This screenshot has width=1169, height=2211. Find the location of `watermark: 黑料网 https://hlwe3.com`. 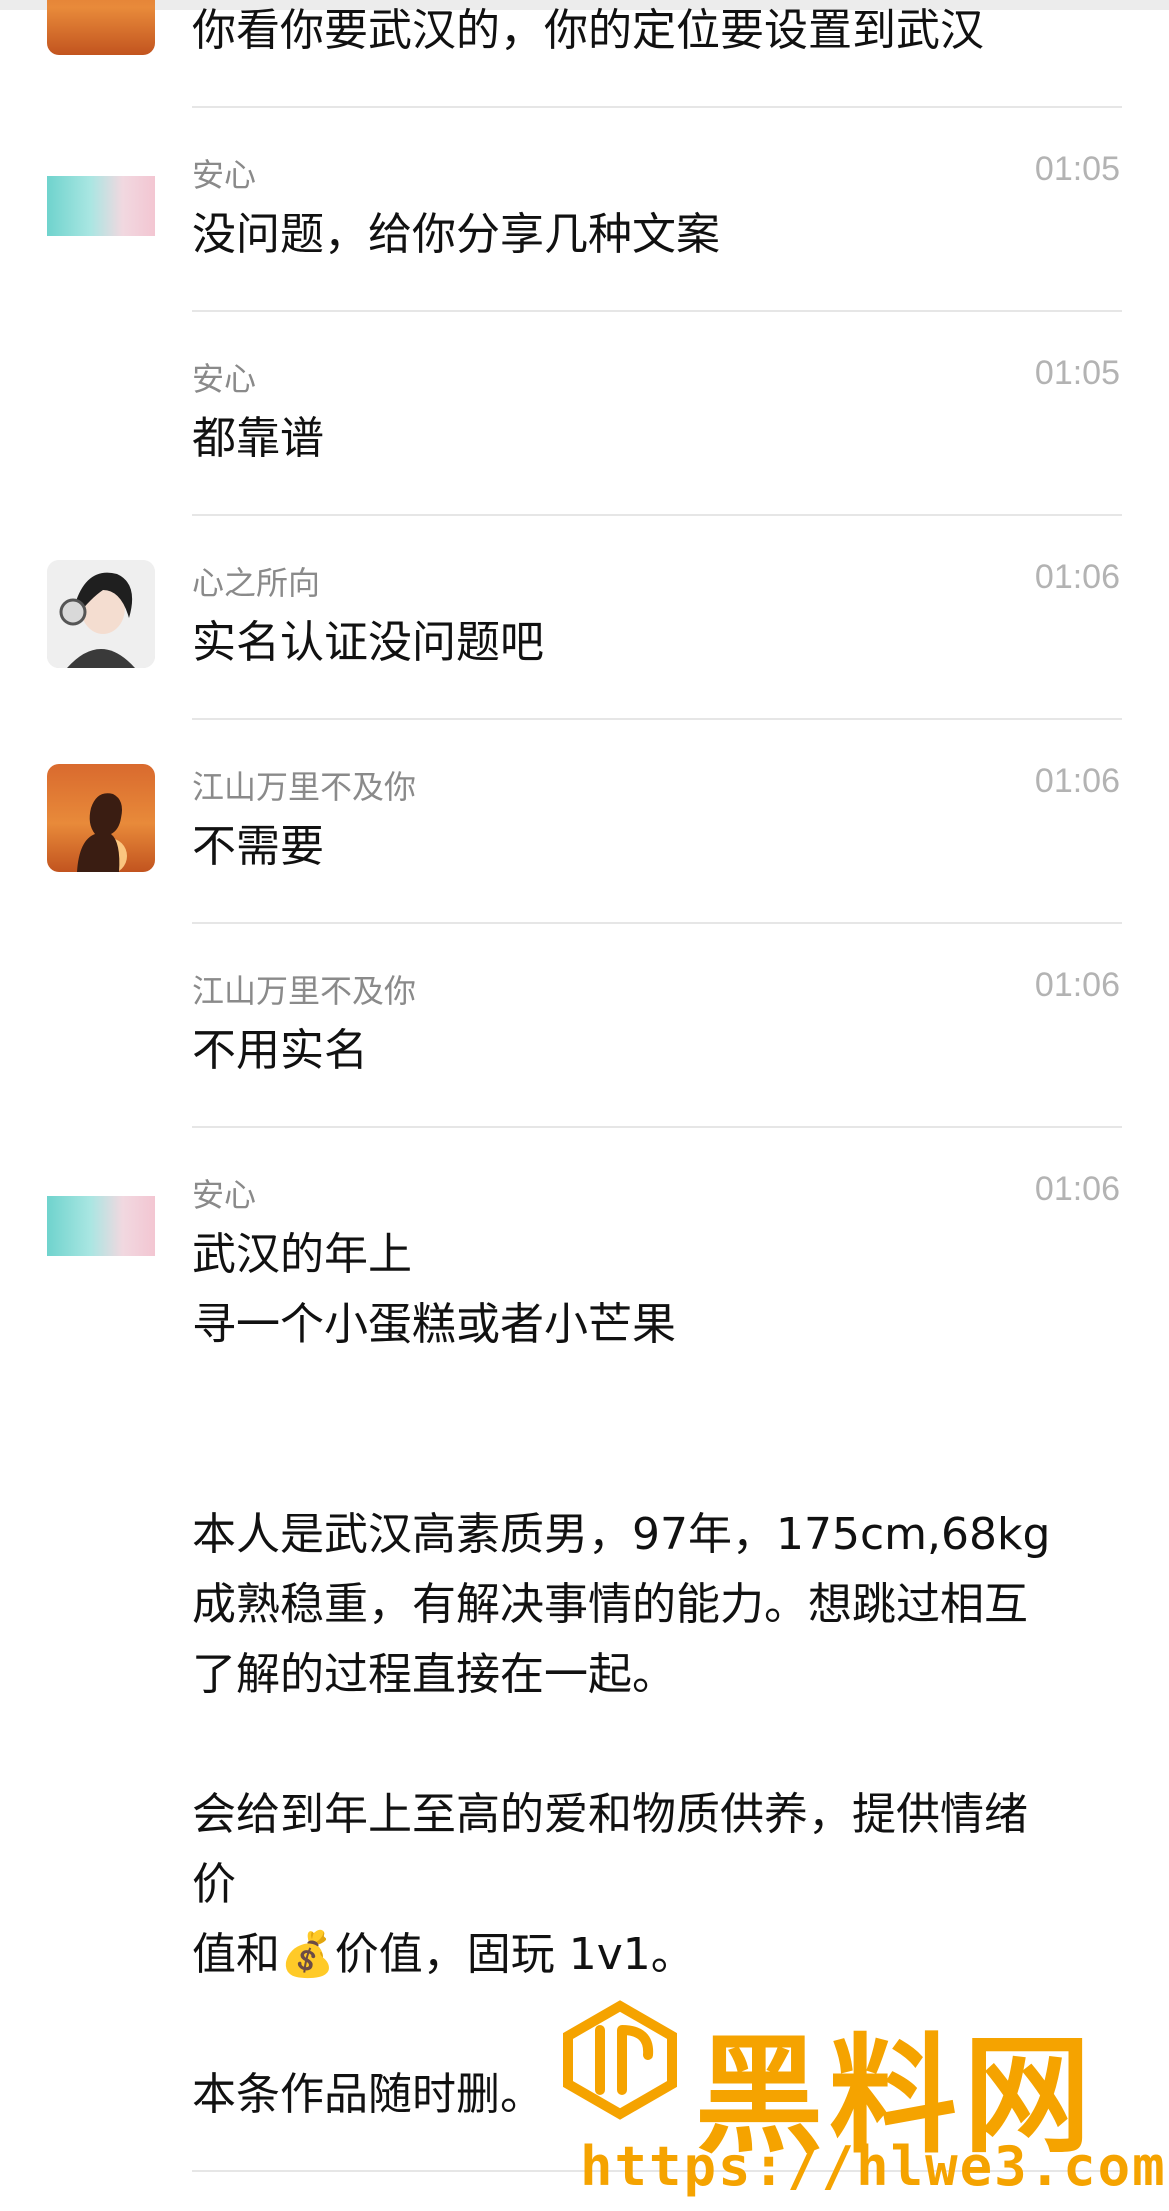

watermark: 黑料网 https://hlwe3.com is located at coordinates (862, 2100).